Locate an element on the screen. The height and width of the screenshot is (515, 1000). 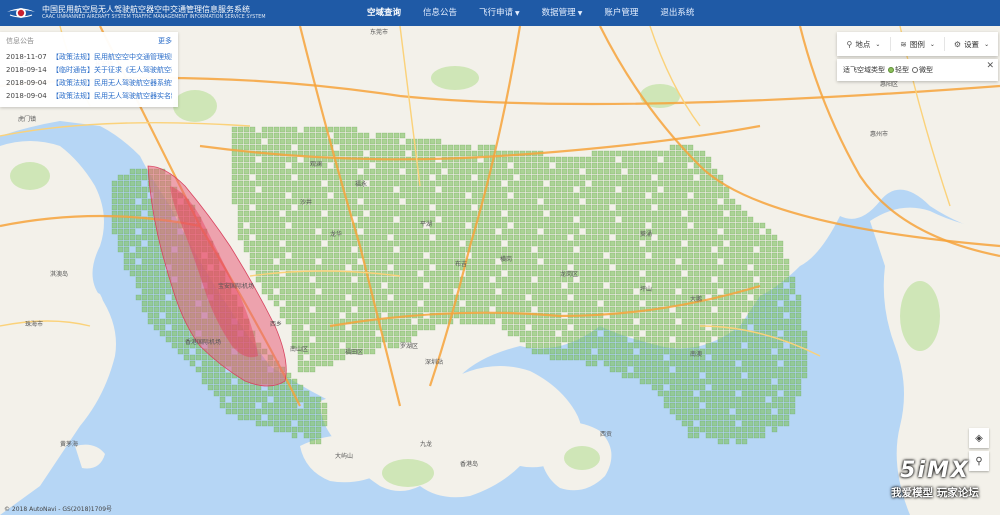
airspace-type-legend: 适飞空域类型 轻型 微型 ✕ is located at coordinates (917, 70).